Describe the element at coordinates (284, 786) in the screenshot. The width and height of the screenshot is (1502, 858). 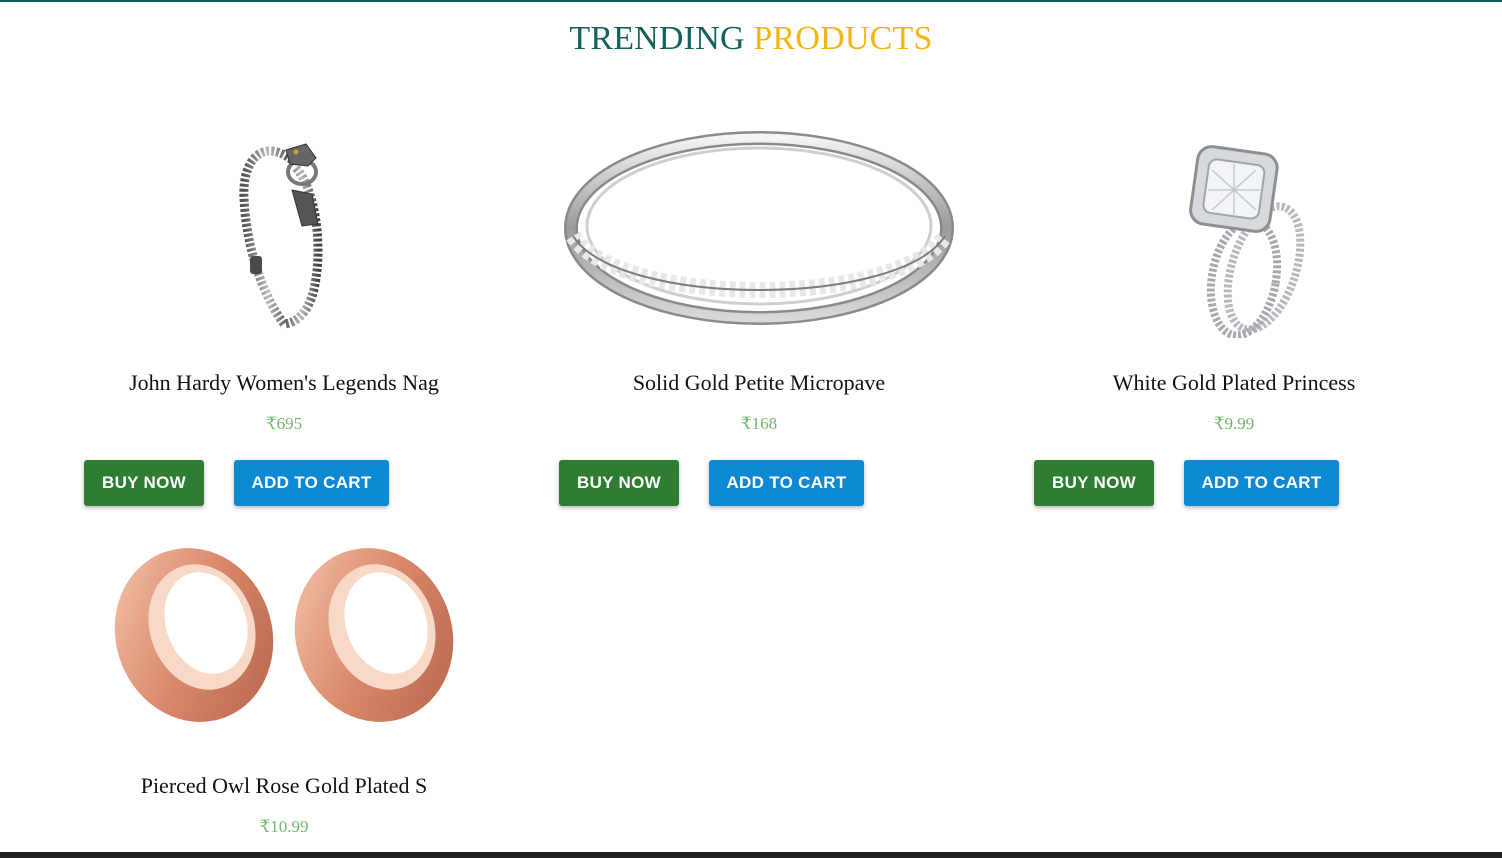
I see `product-name: Pierced Owl Rose Gold Plated S` at that location.